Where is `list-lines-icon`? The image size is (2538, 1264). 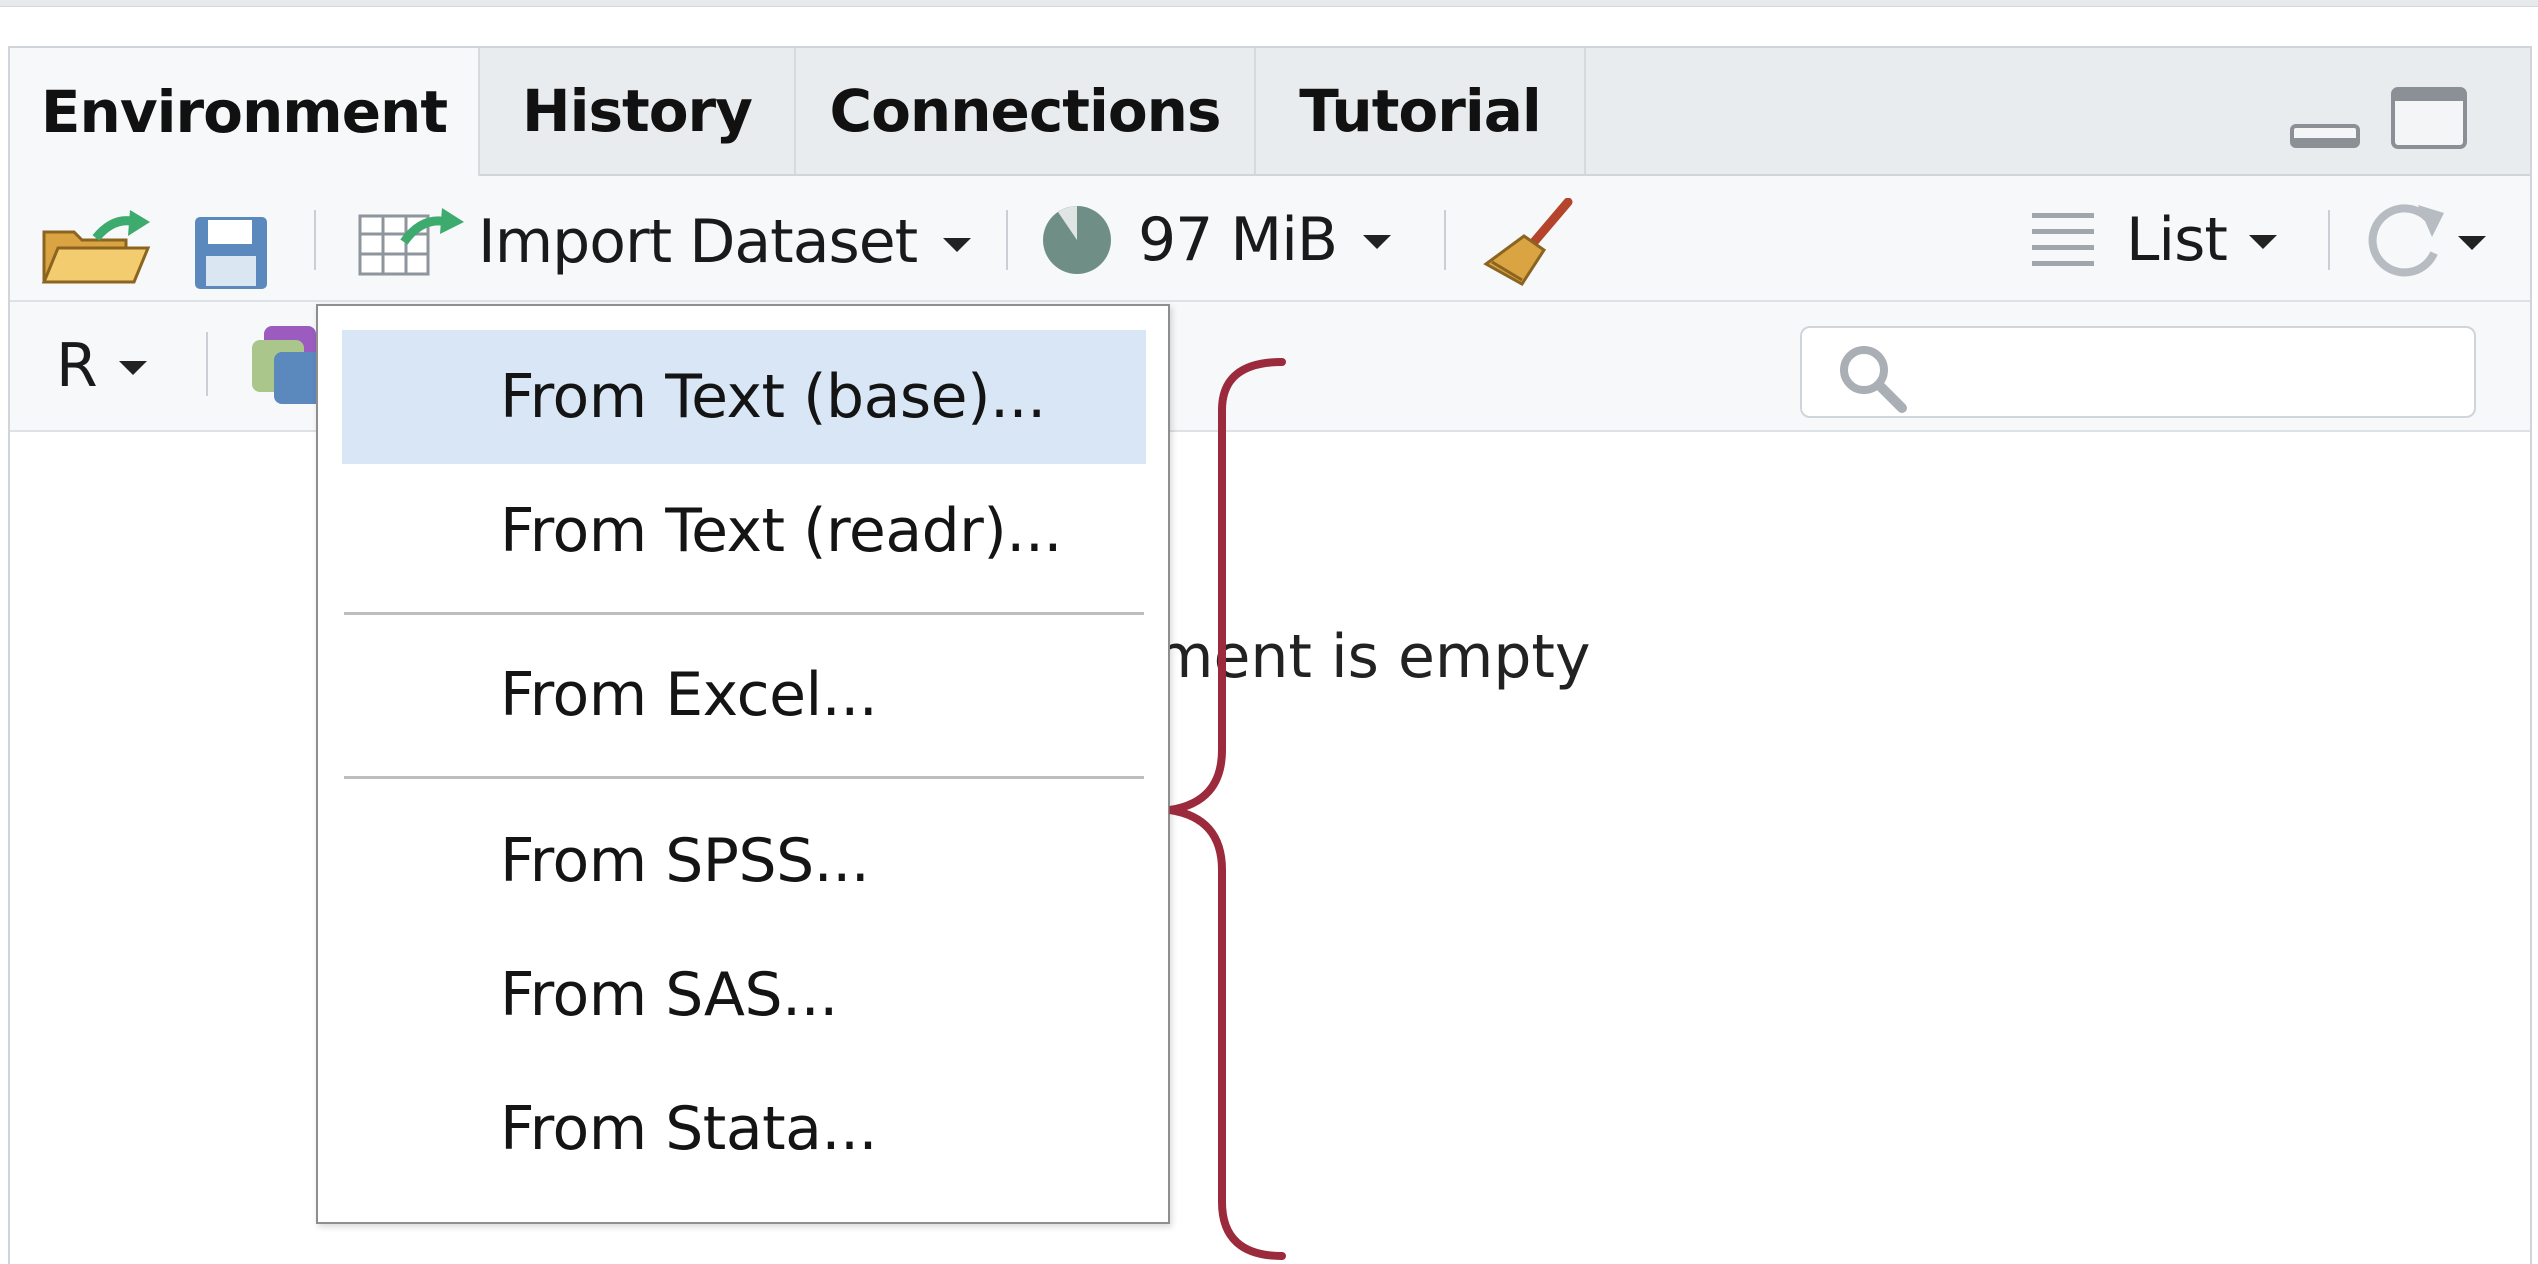 list-lines-icon is located at coordinates (2063, 239).